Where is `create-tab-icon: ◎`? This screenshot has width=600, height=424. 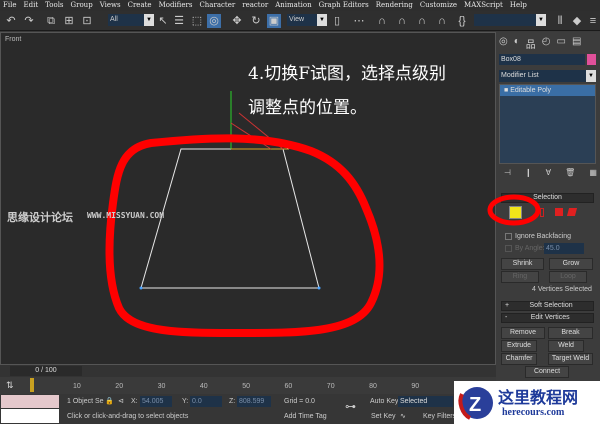
create-tab-icon: ◎ is located at coordinates (503, 43).